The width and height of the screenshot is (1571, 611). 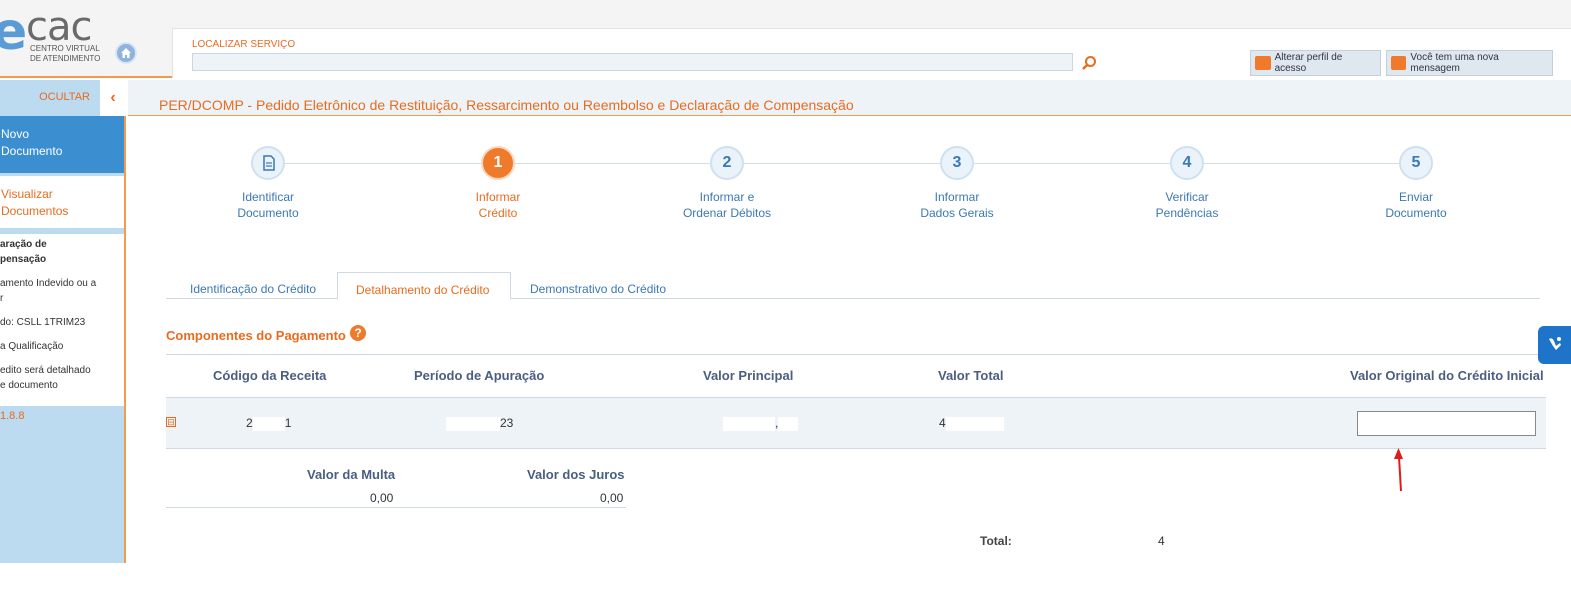 I want to click on new-message-button: Você tem uma nova mensagem, so click(x=1469, y=63).